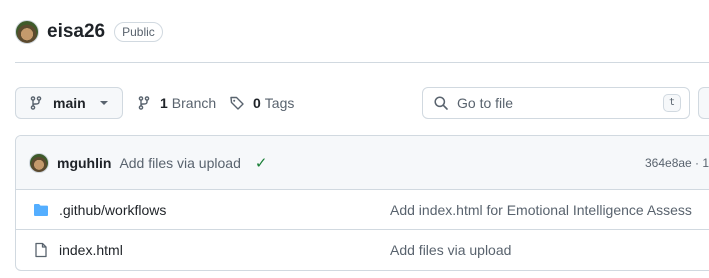  Describe the element at coordinates (41, 250) in the screenshot. I see `file-icon` at that location.